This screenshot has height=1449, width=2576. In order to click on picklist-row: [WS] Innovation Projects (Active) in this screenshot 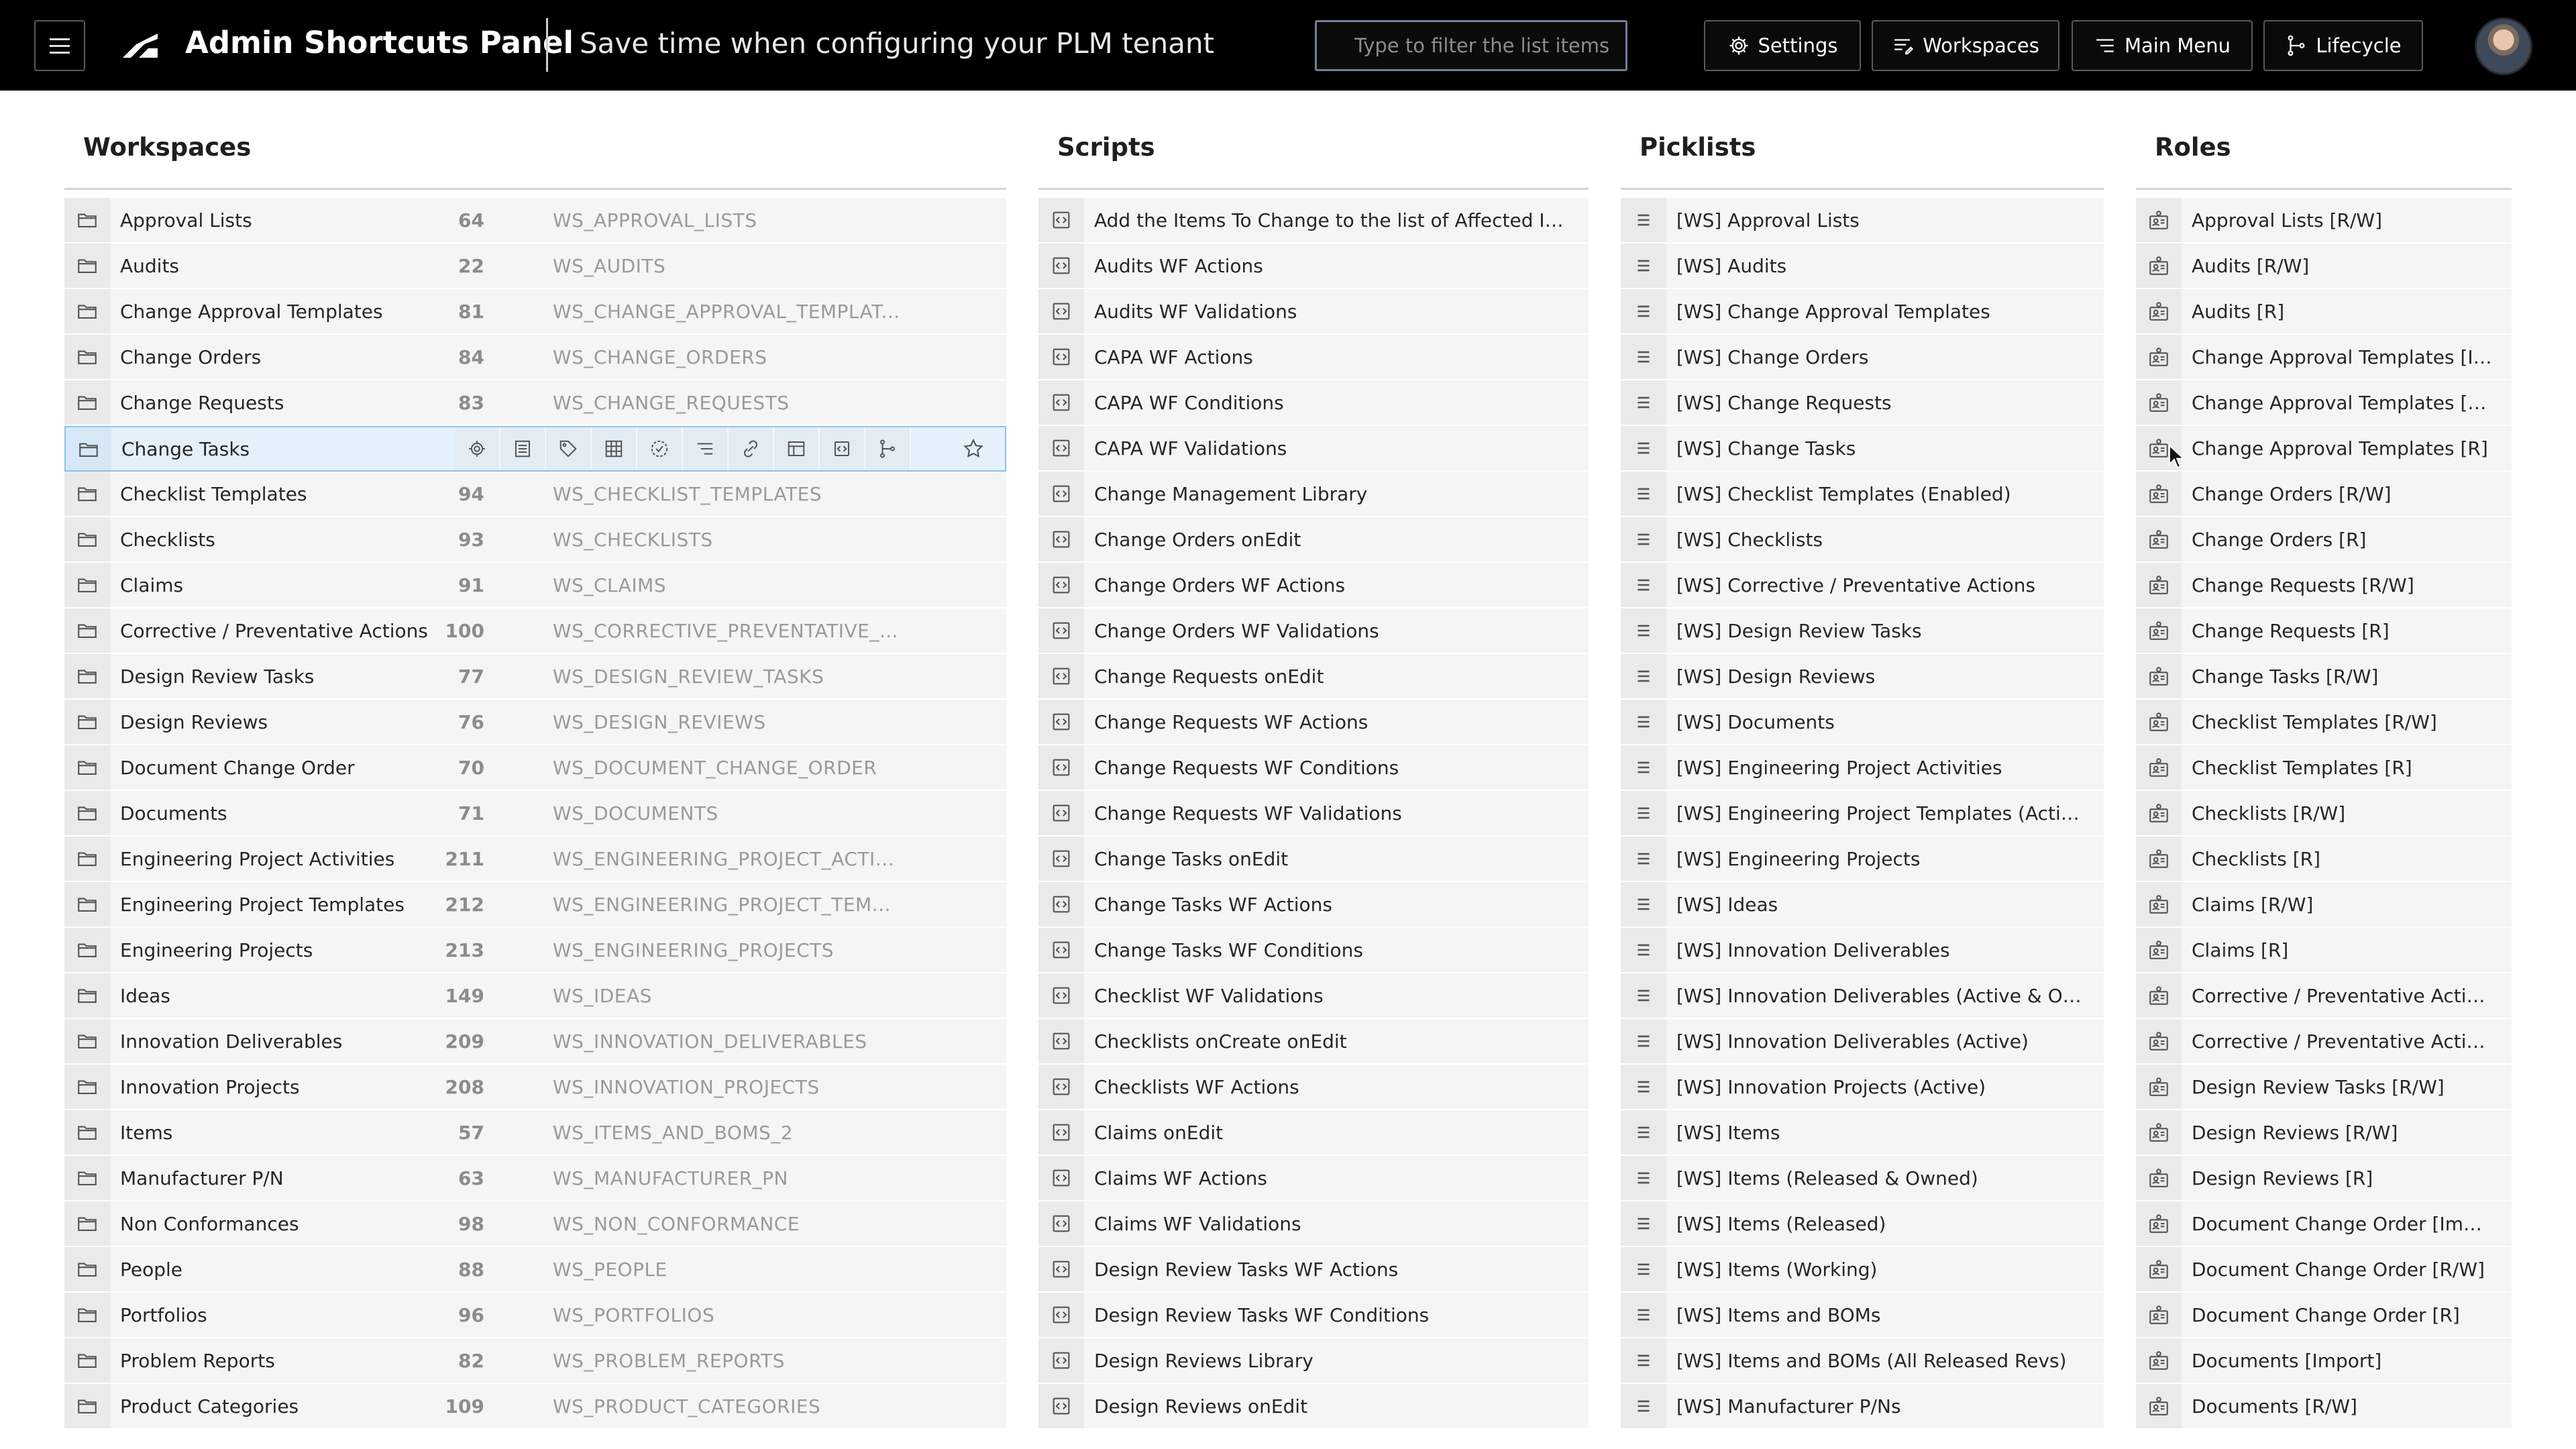, I will do `click(1862, 1087)`.